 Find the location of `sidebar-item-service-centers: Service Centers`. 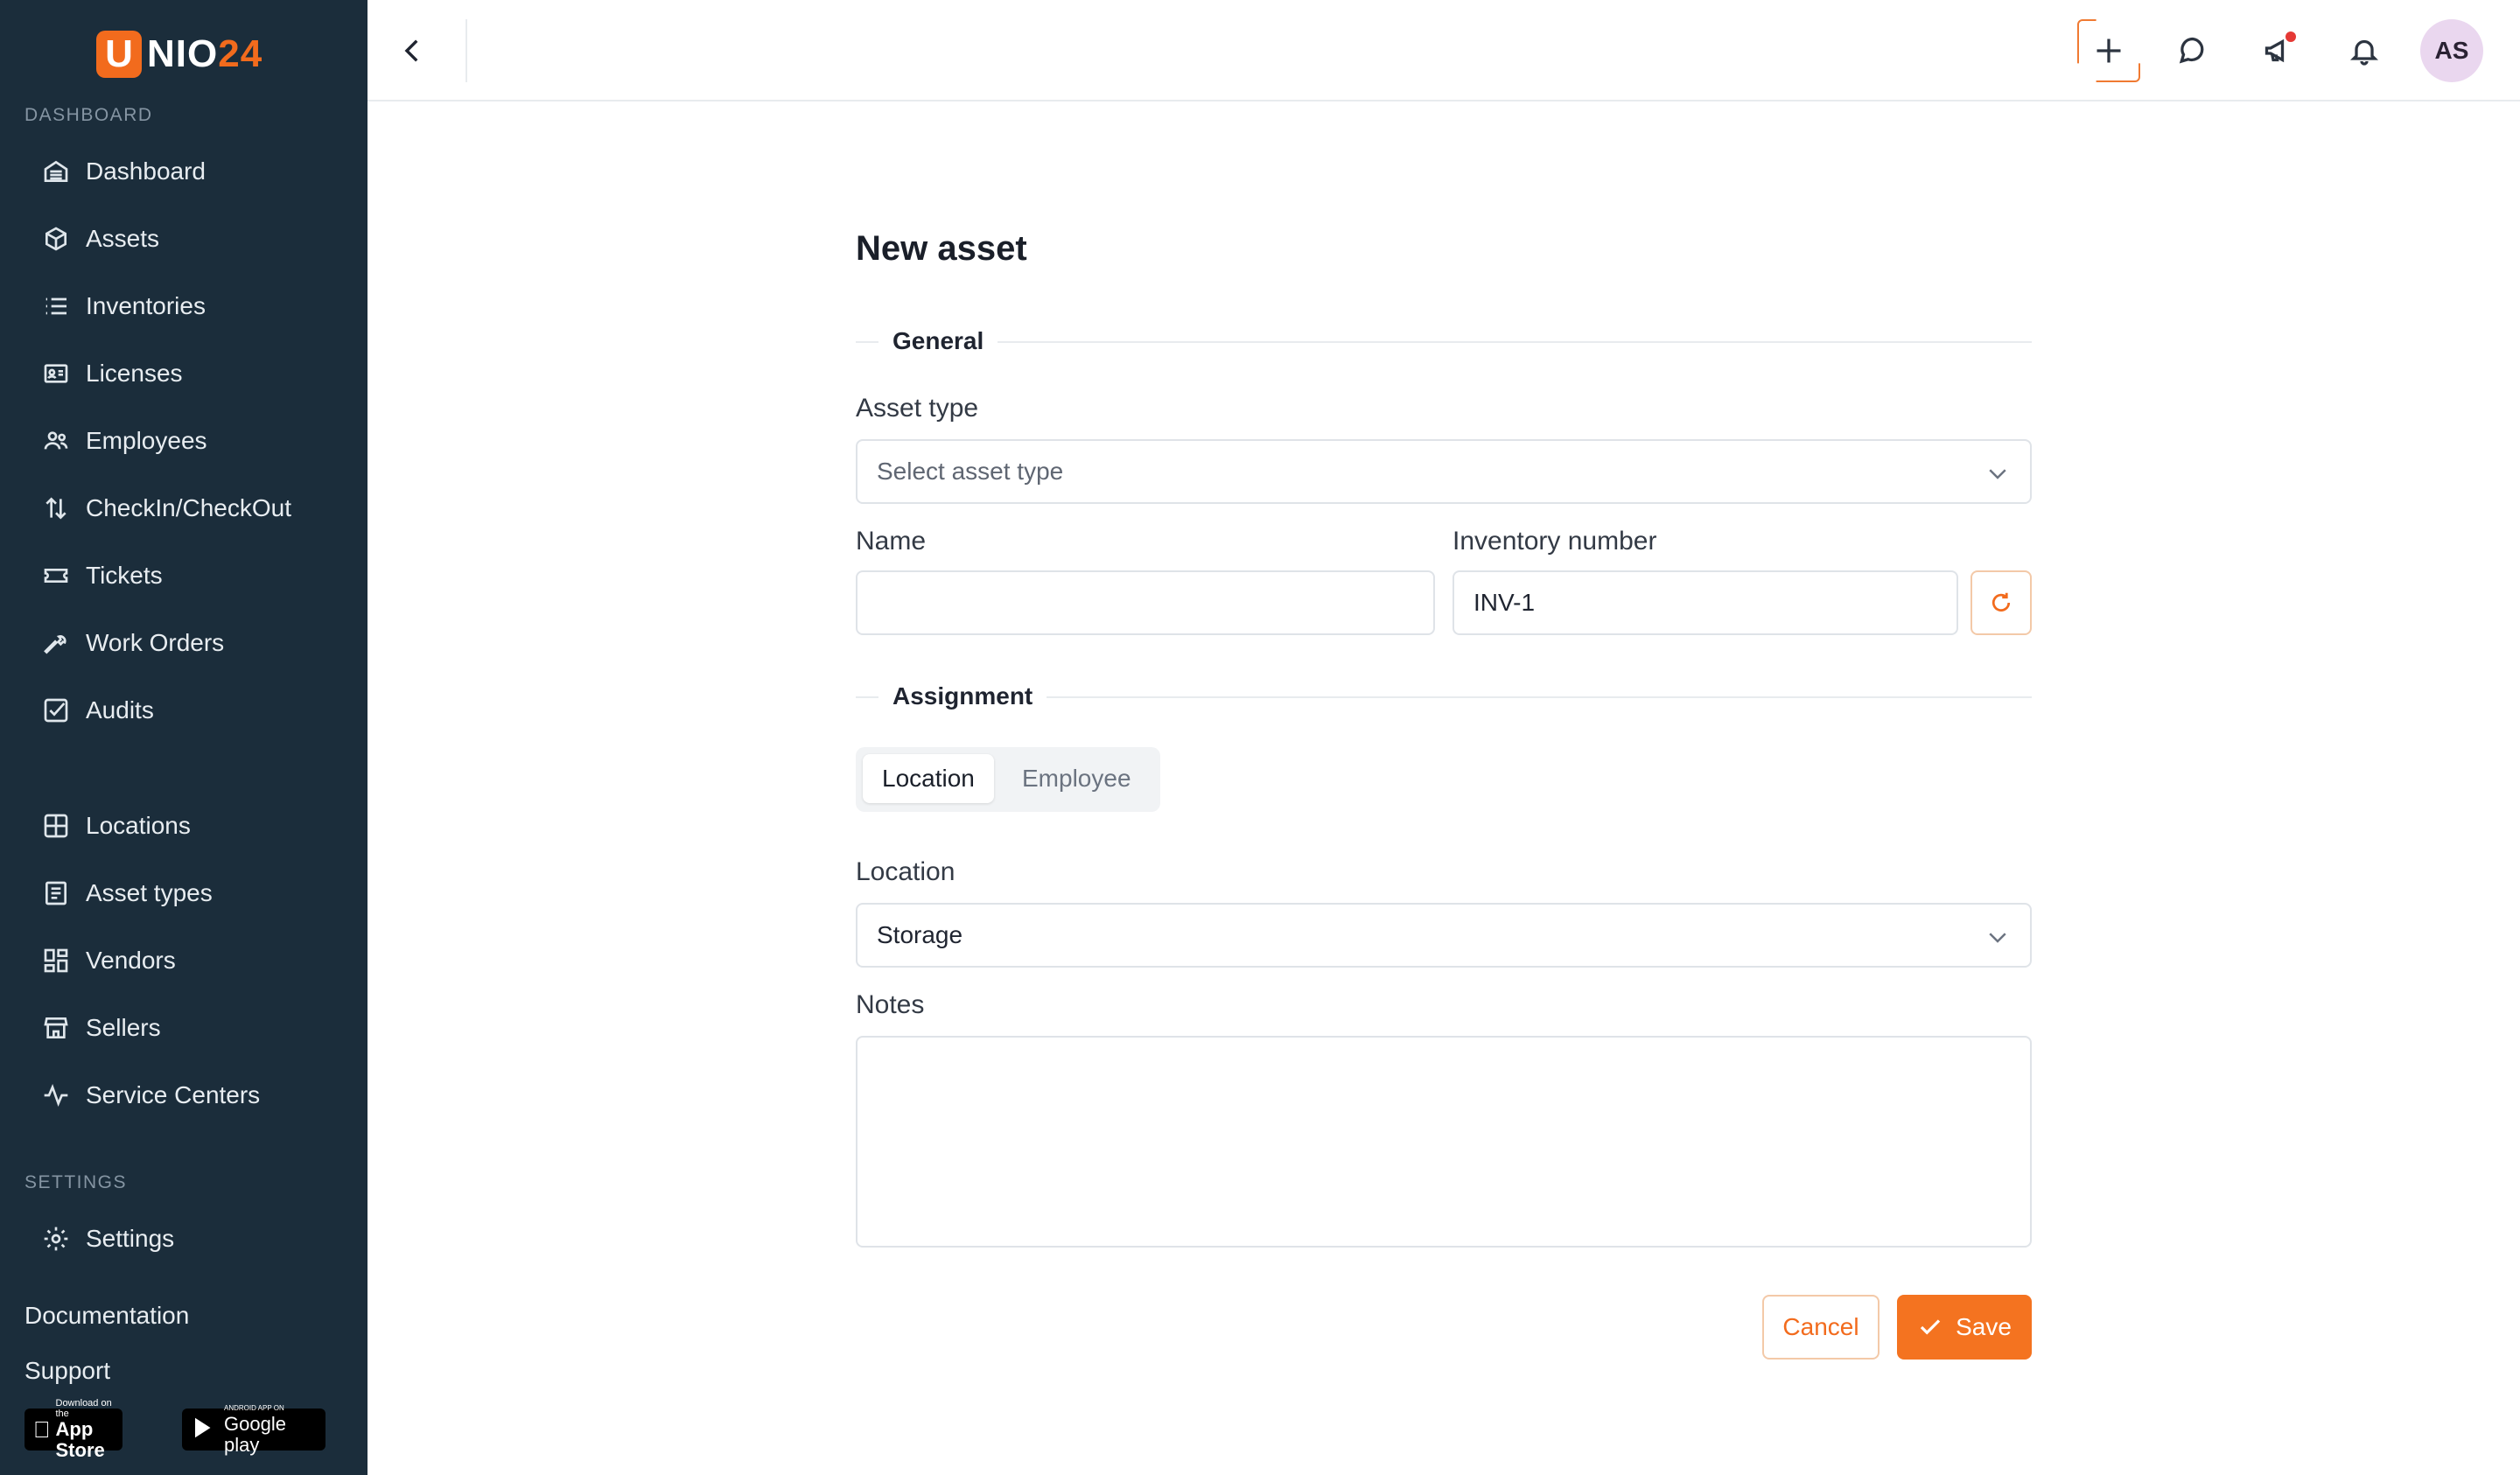

sidebar-item-service-centers: Service Centers is located at coordinates (149, 1095).